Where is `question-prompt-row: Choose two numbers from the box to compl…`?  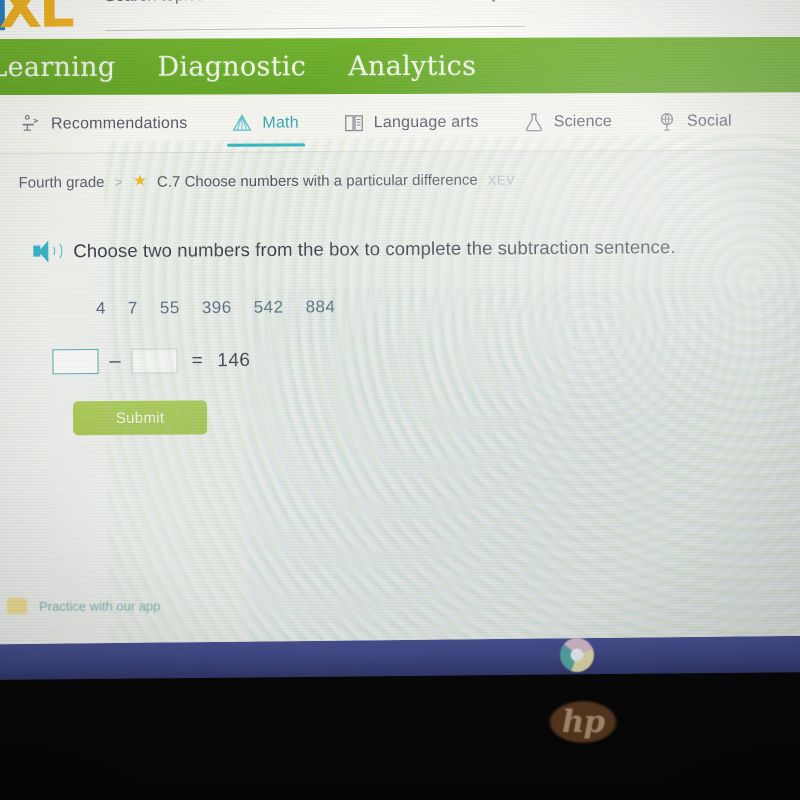 question-prompt-row: Choose two numbers from the box to compl… is located at coordinates (403, 249).